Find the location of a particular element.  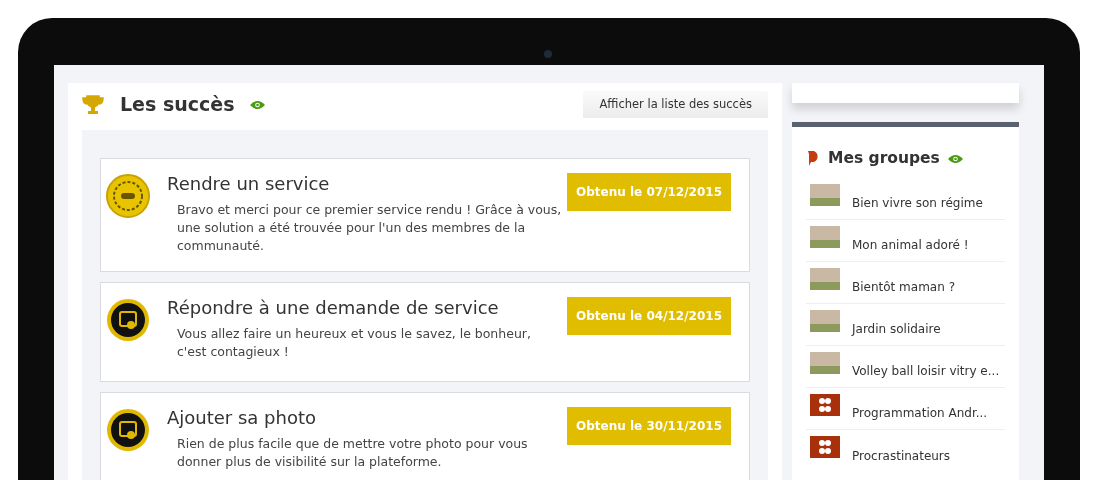

camera-dot is located at coordinates (548, 54).